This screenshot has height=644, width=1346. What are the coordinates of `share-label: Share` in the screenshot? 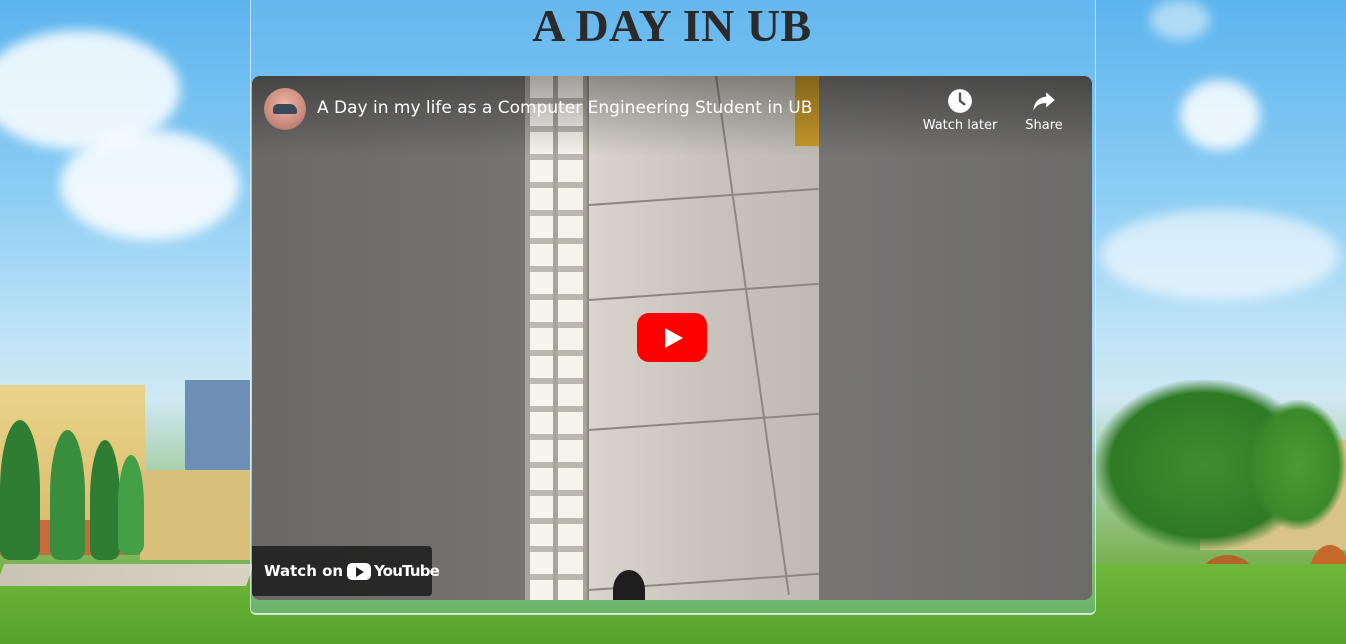 It's located at (1044, 125).